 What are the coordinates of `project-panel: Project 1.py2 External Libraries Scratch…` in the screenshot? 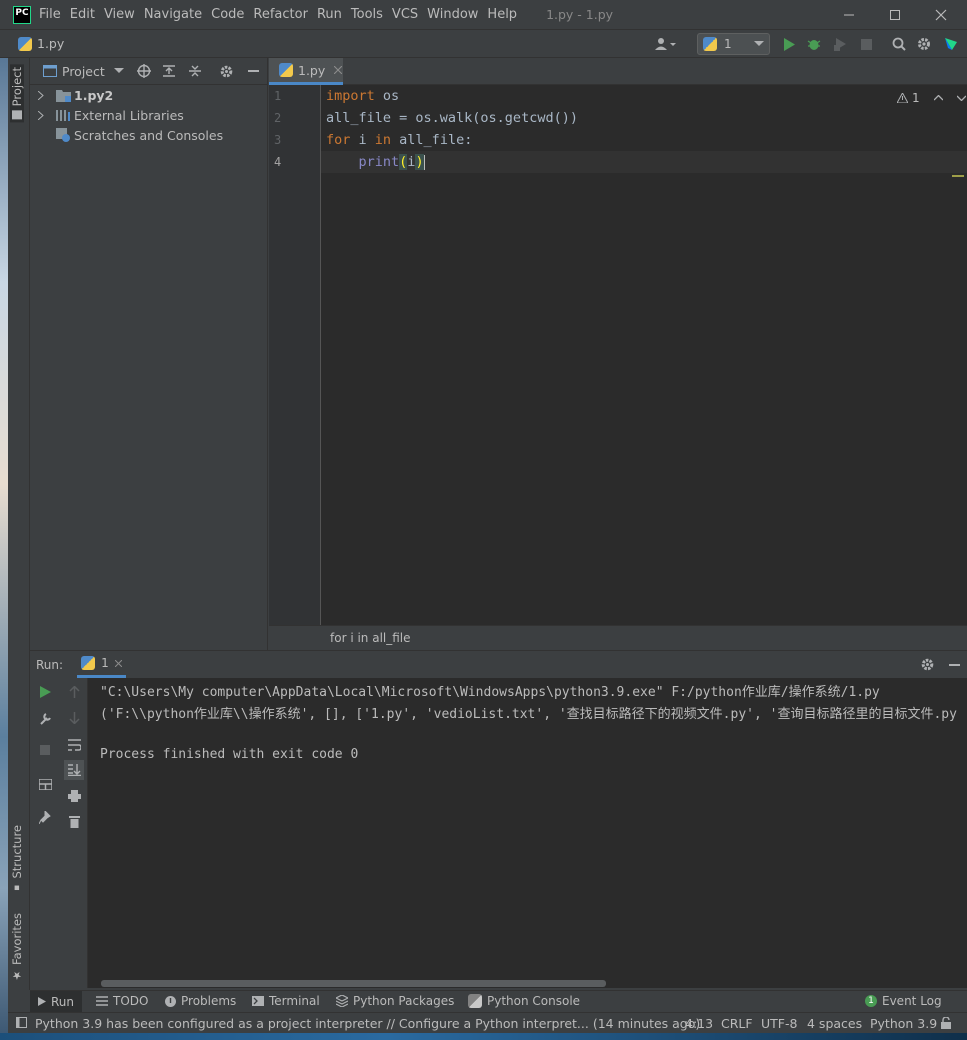 It's located at (149, 354).